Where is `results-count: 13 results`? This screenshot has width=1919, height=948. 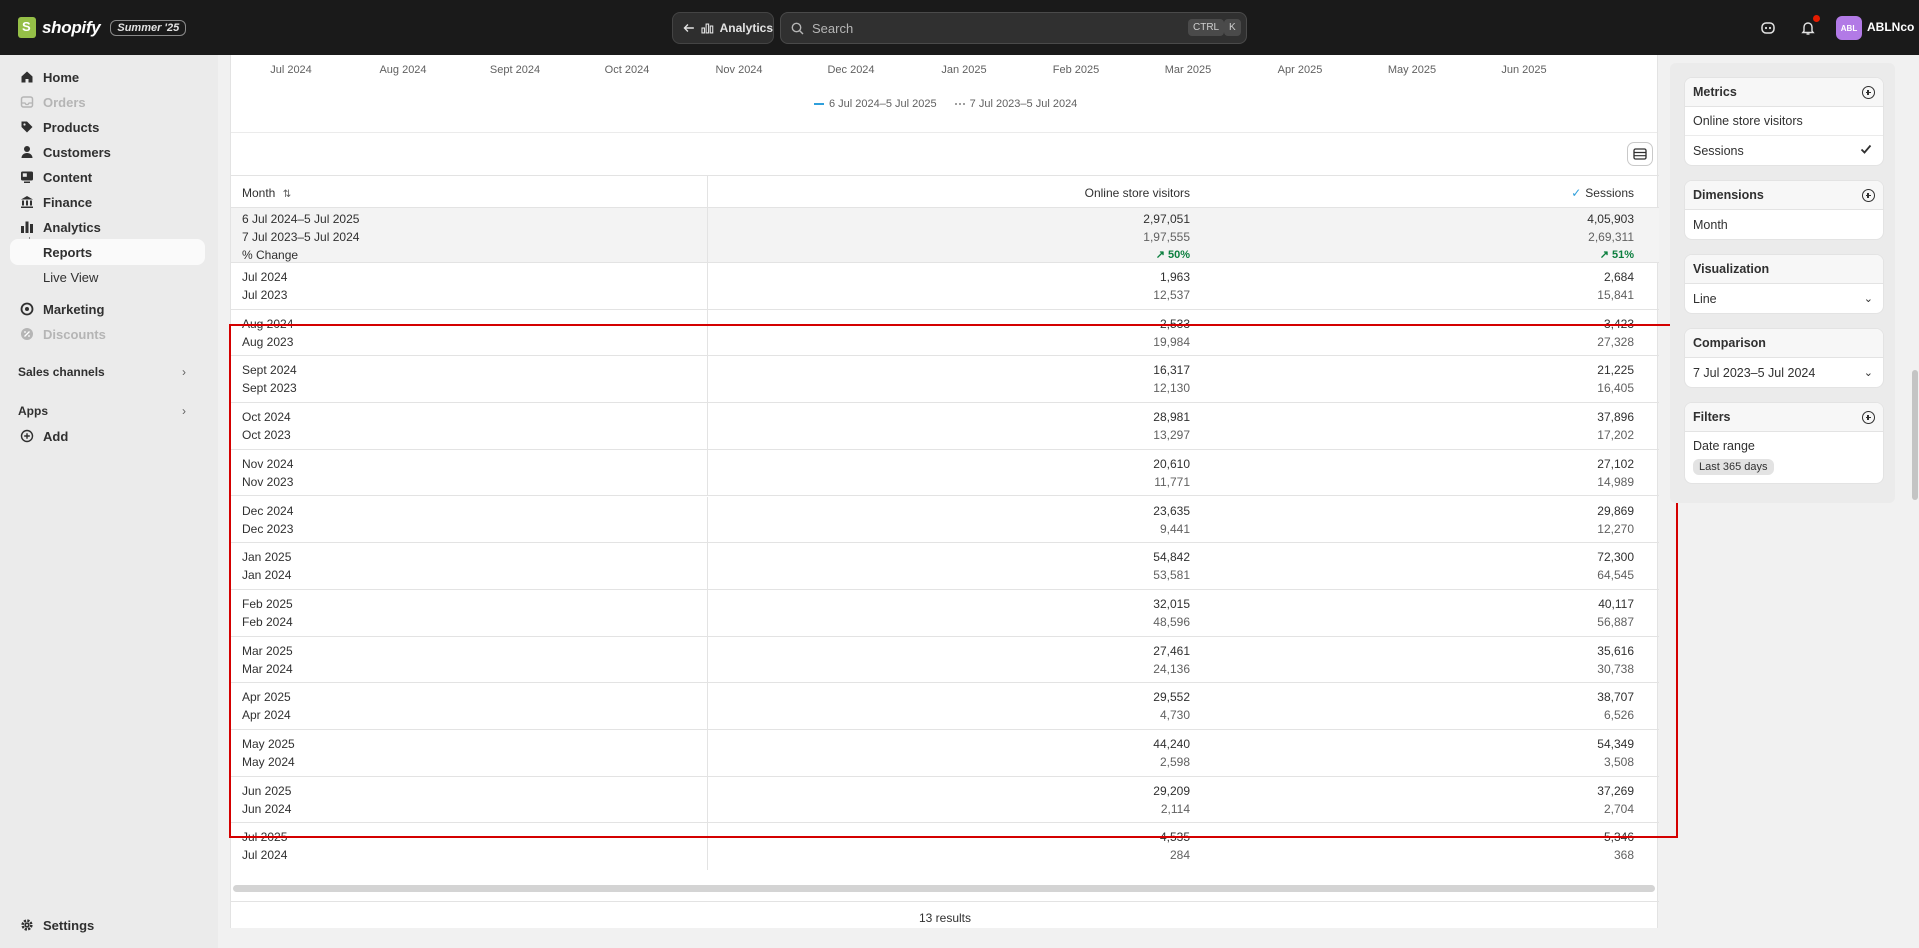
results-count: 13 results is located at coordinates (945, 914).